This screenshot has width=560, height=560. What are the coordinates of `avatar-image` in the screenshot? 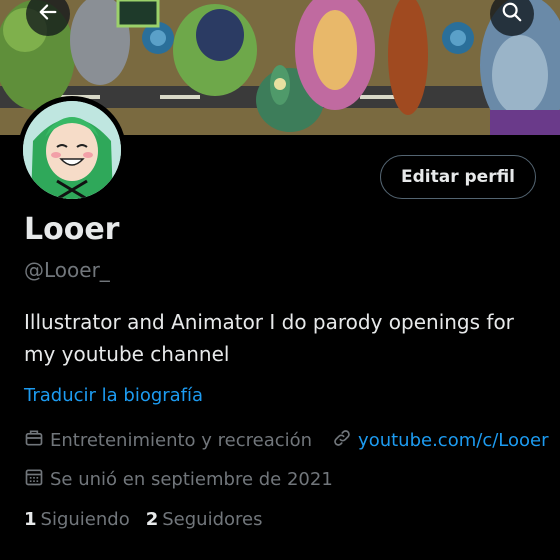 It's located at (72, 150).